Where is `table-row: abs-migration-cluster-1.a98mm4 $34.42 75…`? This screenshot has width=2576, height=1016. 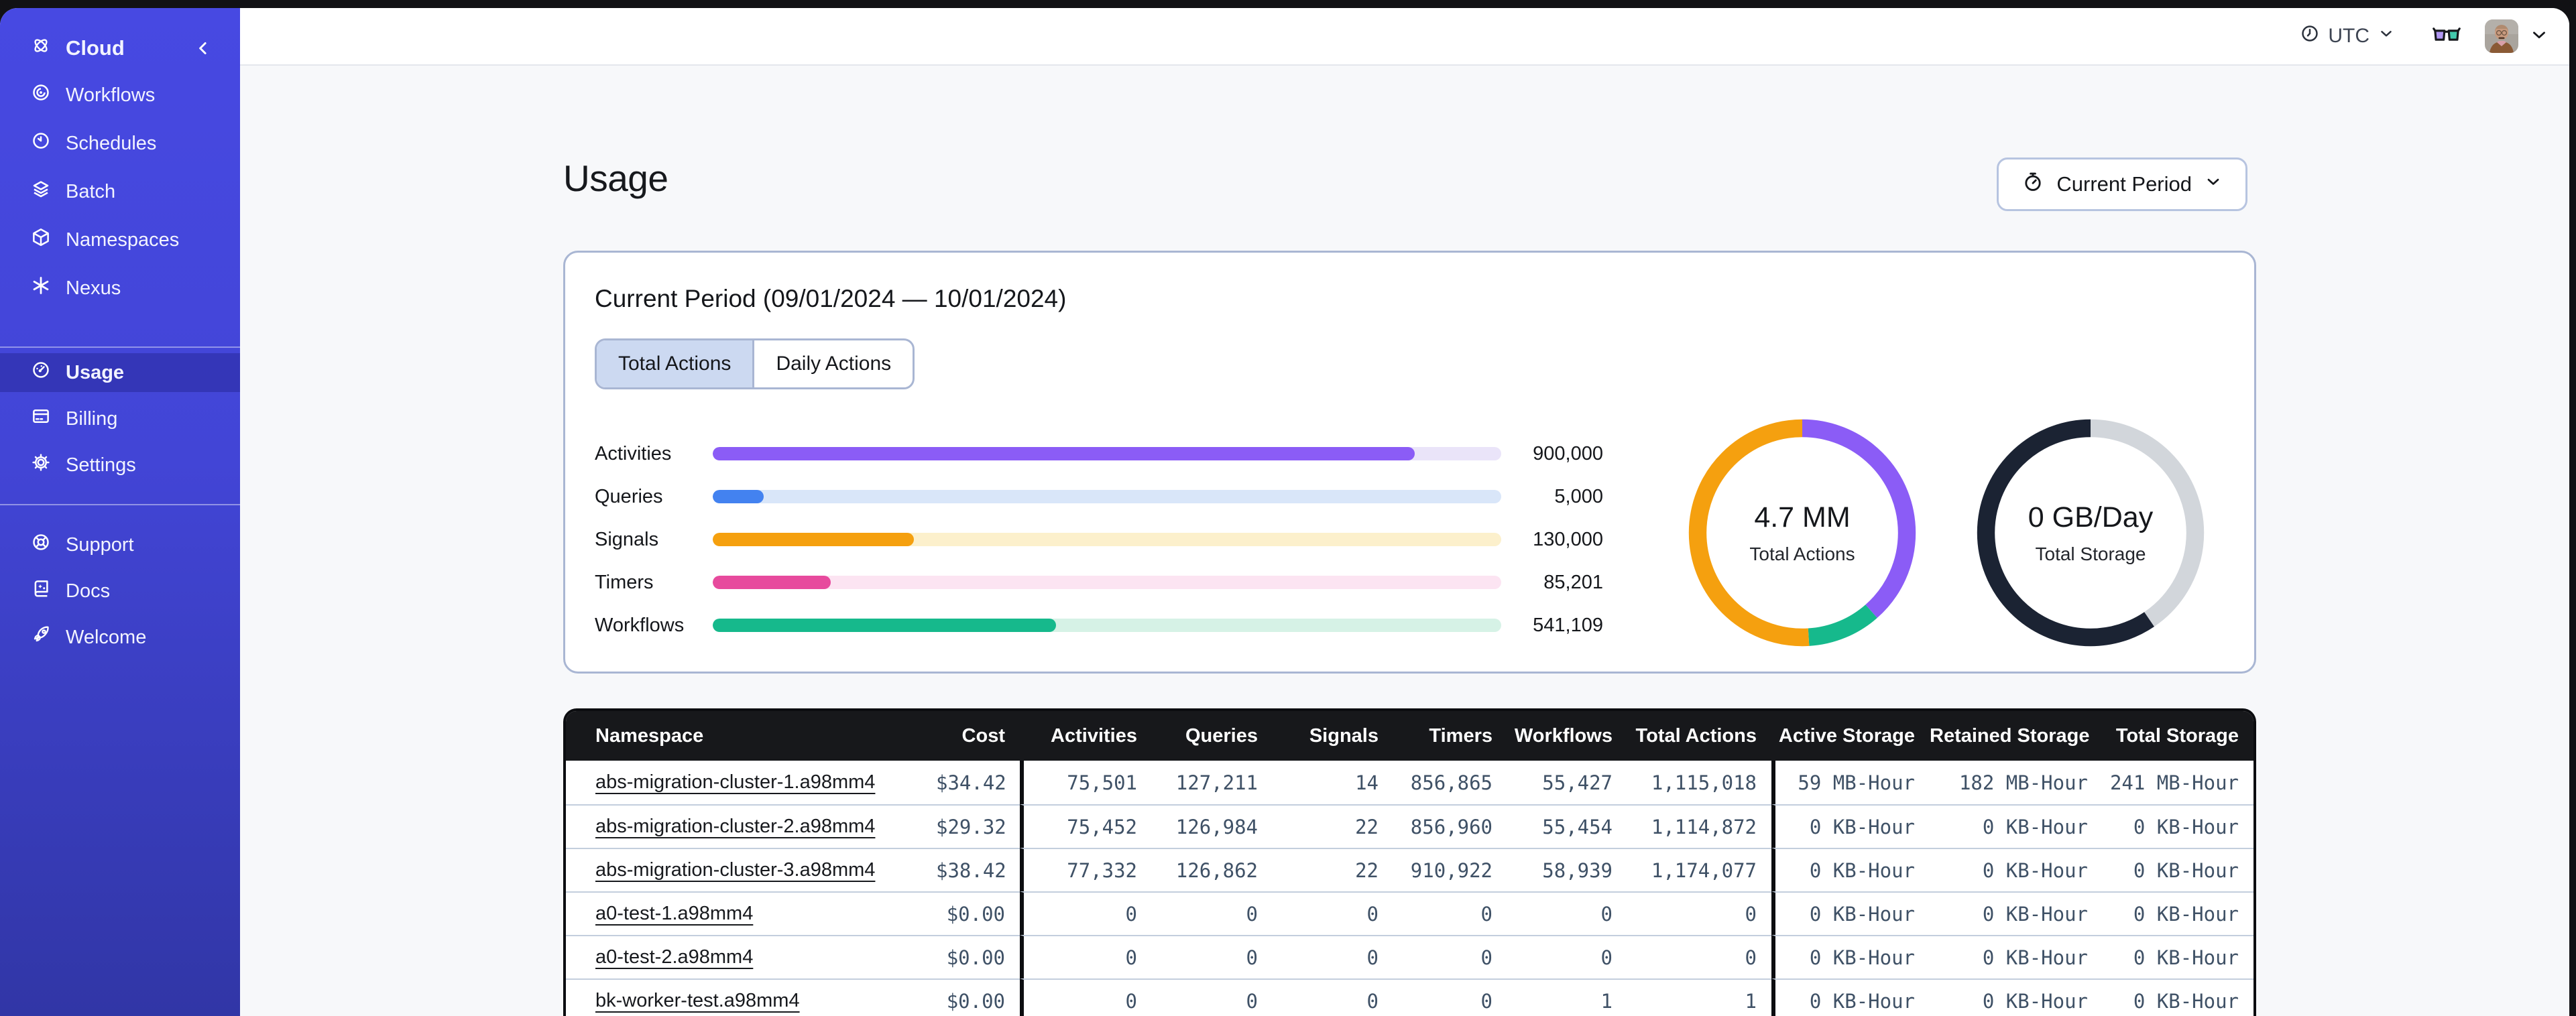
table-row: abs-migration-cluster-1.a98mm4 $34.42 75… is located at coordinates (1409, 782).